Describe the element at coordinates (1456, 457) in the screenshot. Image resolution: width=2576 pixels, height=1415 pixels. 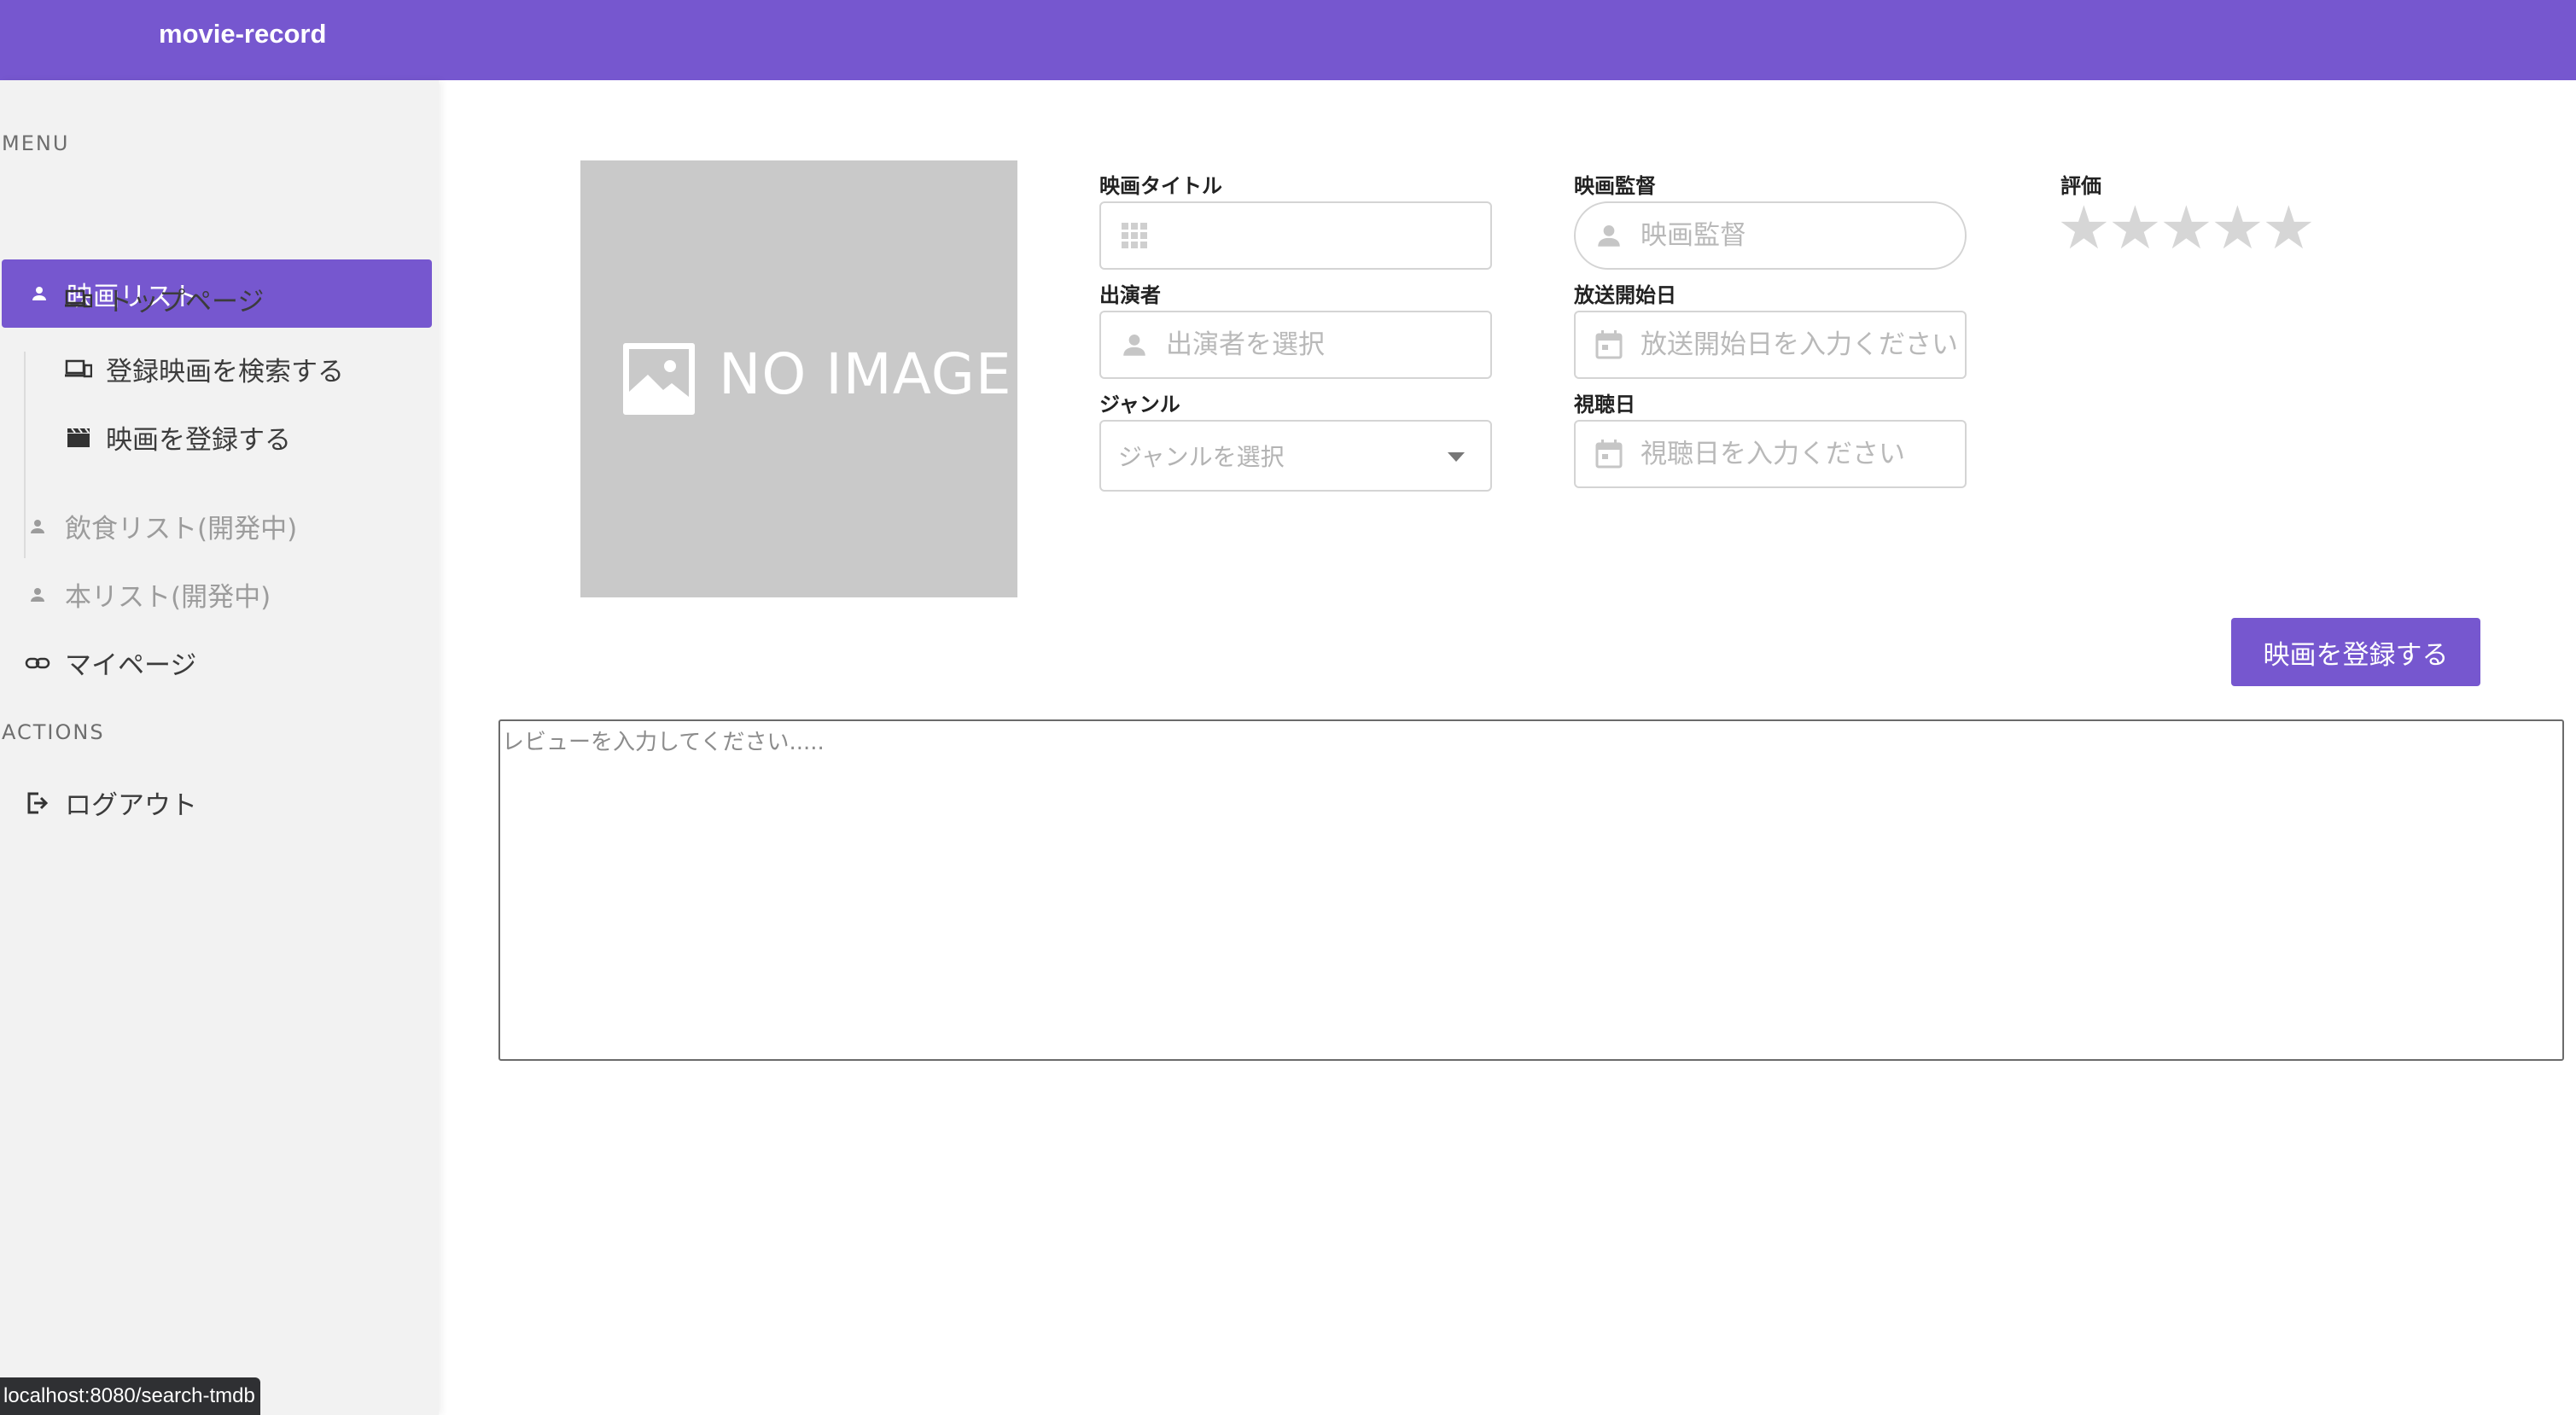
I see `chevron-down-icon` at that location.